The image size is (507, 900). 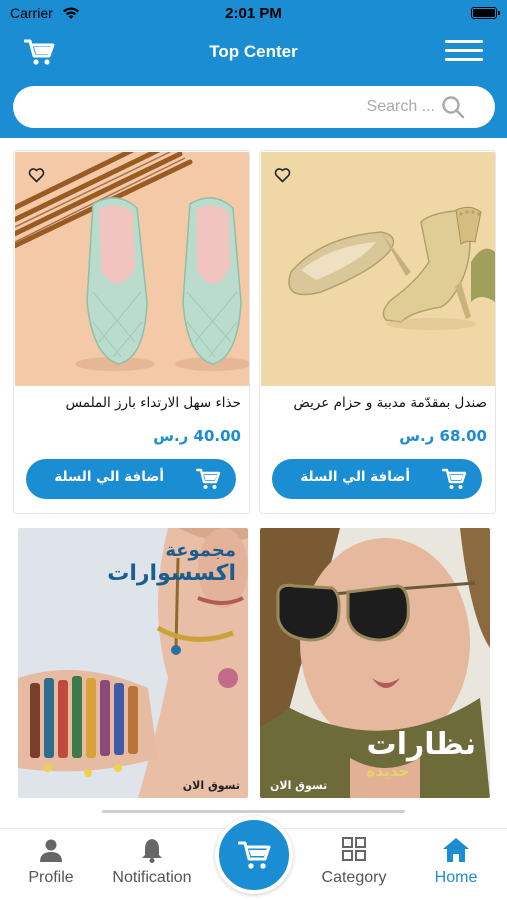 I want to click on product-price: 68.00 ر.س, so click(x=443, y=436).